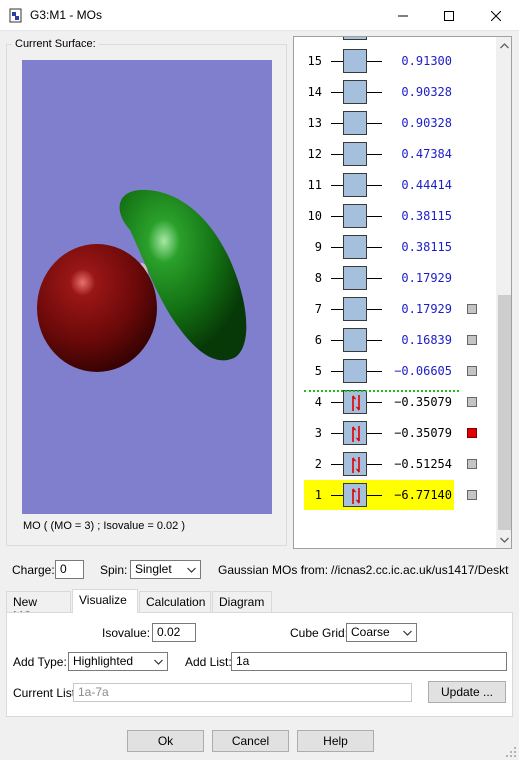 This screenshot has height=760, width=519. I want to click on mo-row: 11 0.44414, so click(394, 185).